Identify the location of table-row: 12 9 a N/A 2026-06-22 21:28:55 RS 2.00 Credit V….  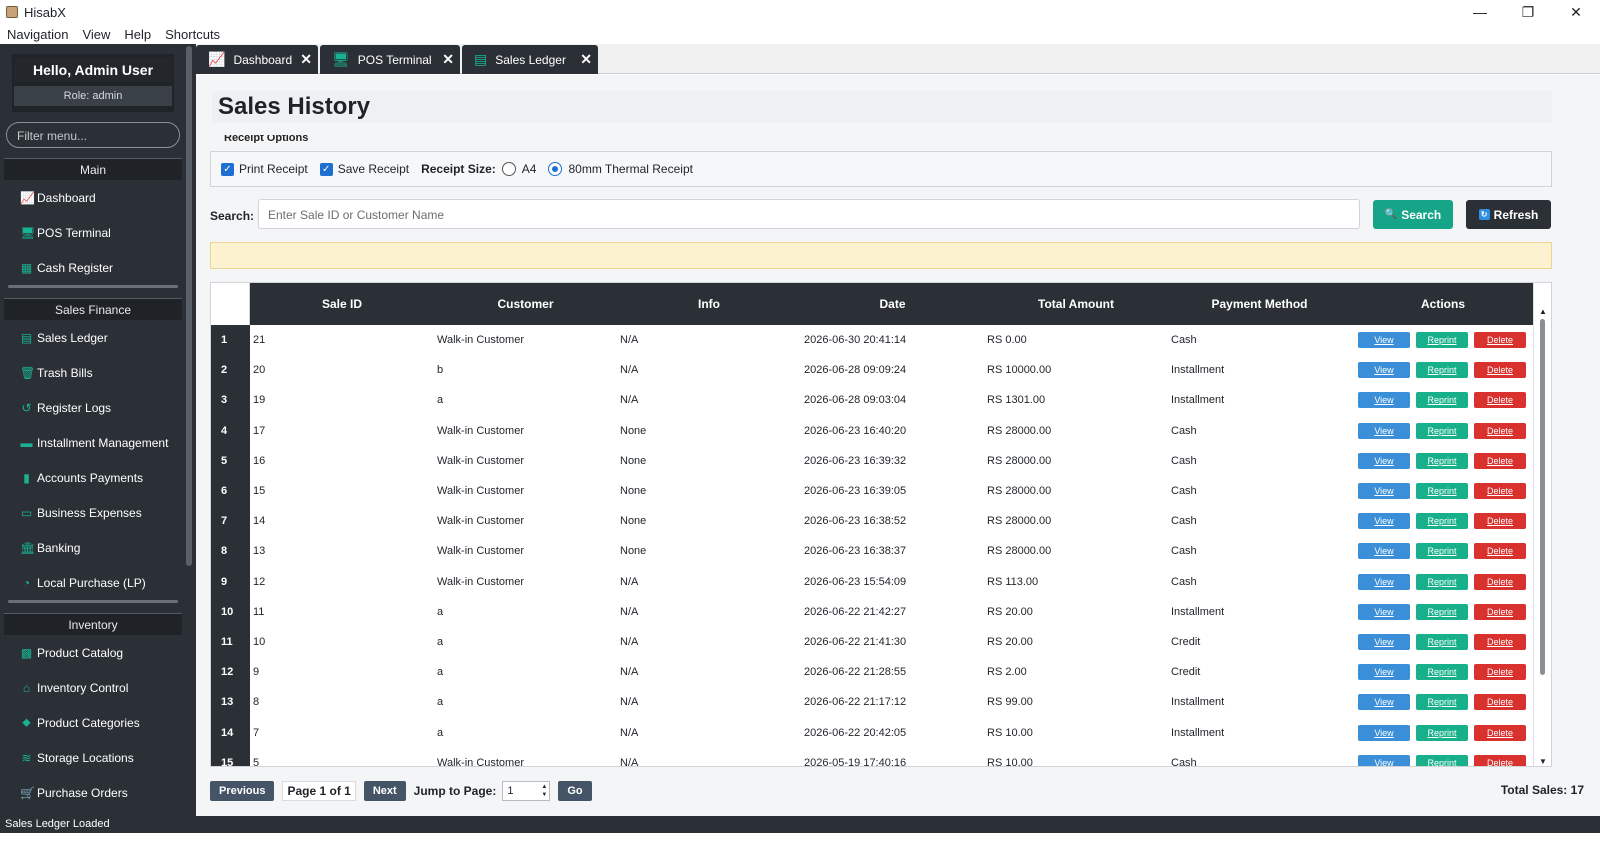
(873, 672).